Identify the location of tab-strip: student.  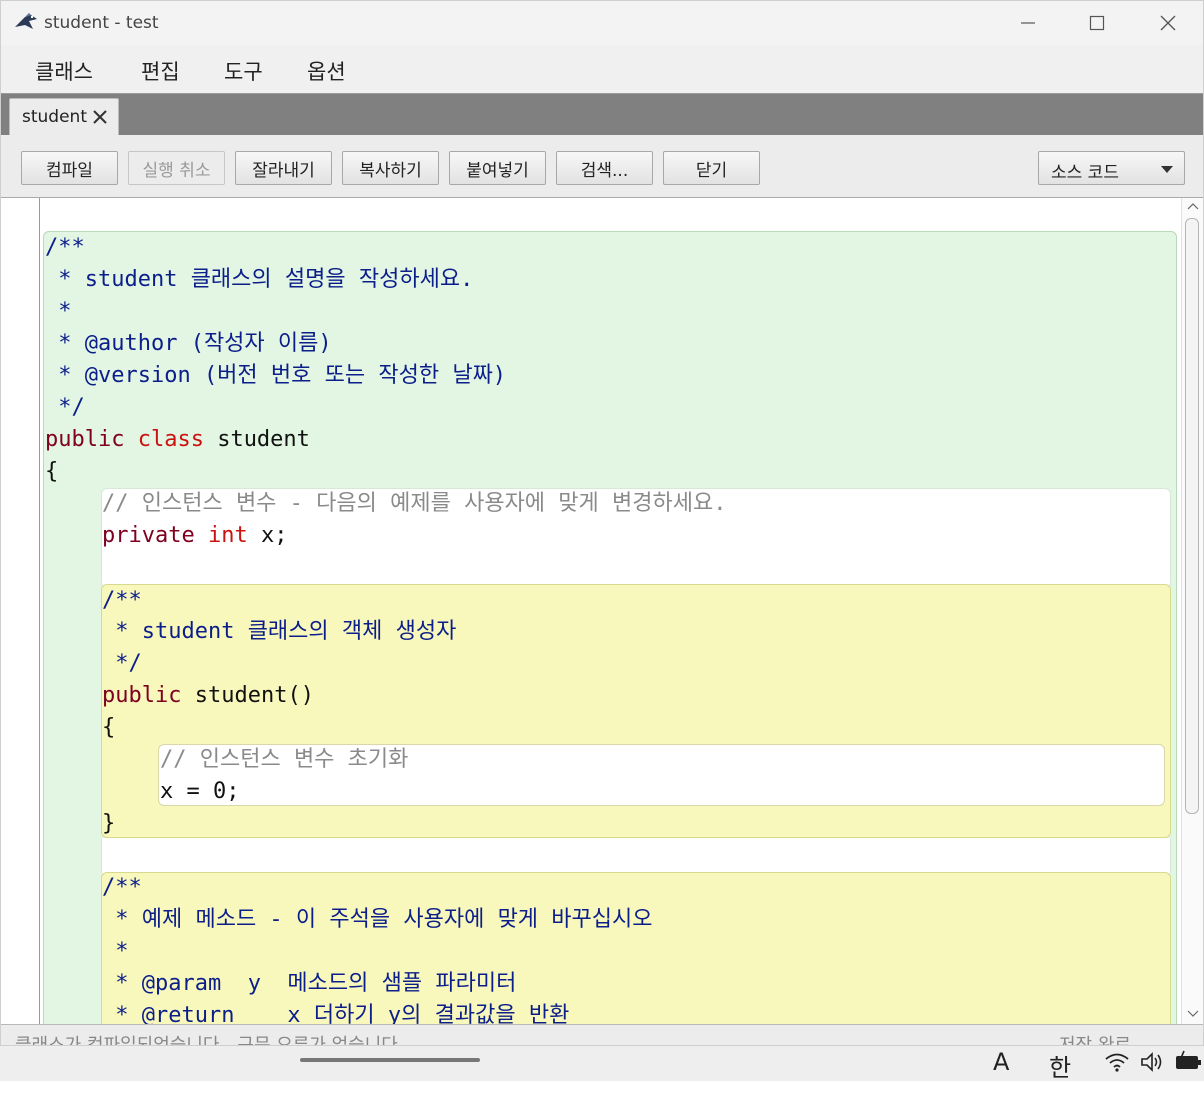
(602, 114).